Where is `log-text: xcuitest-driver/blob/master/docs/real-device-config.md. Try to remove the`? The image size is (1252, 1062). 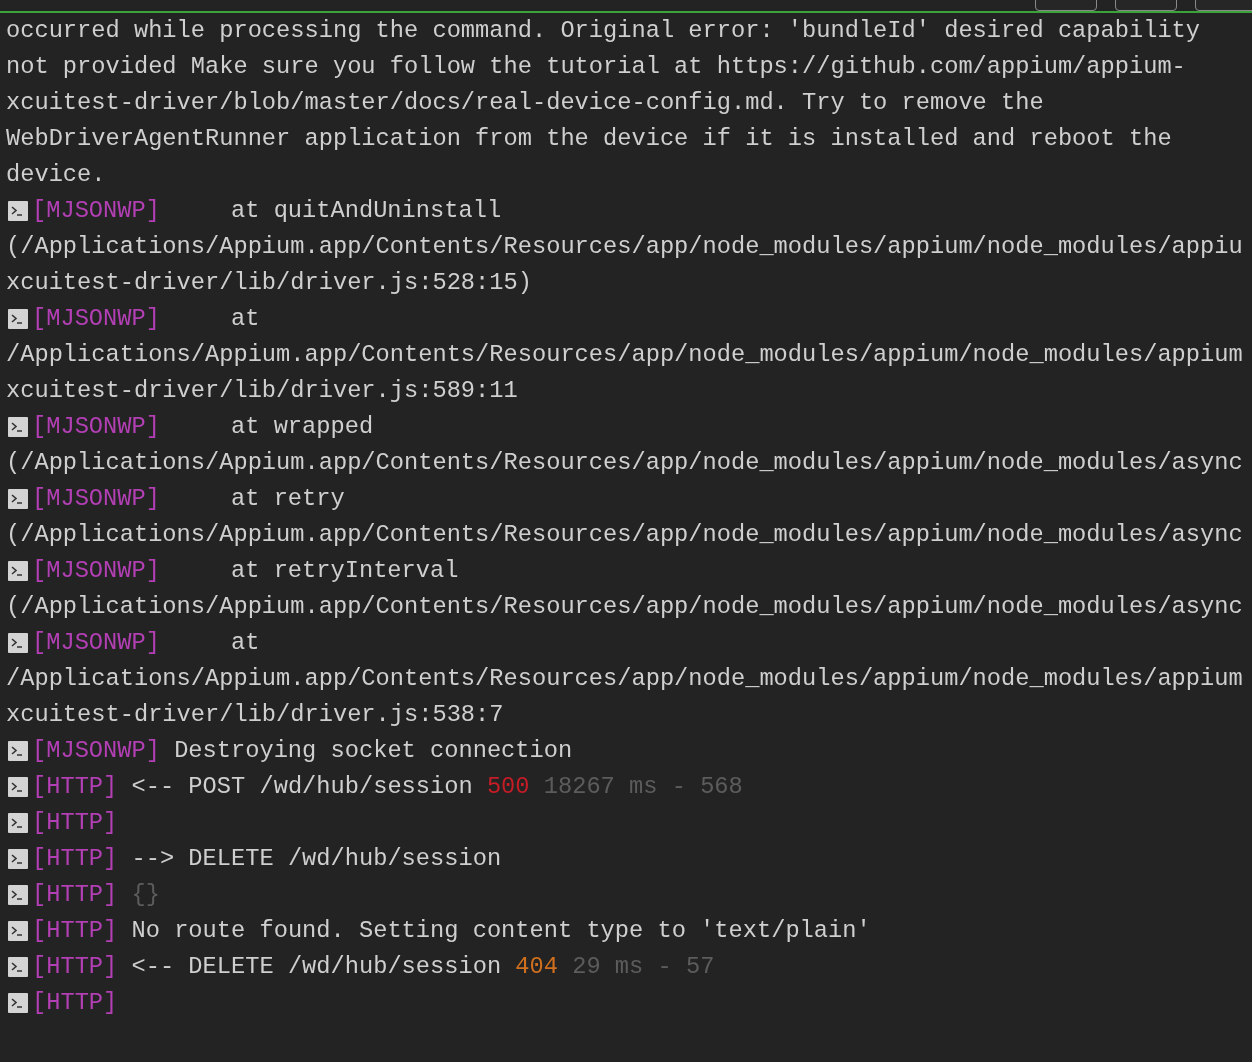
log-text: xcuitest-driver/blob/master/docs/real-device-config.md. Try to remove the is located at coordinates (525, 103).